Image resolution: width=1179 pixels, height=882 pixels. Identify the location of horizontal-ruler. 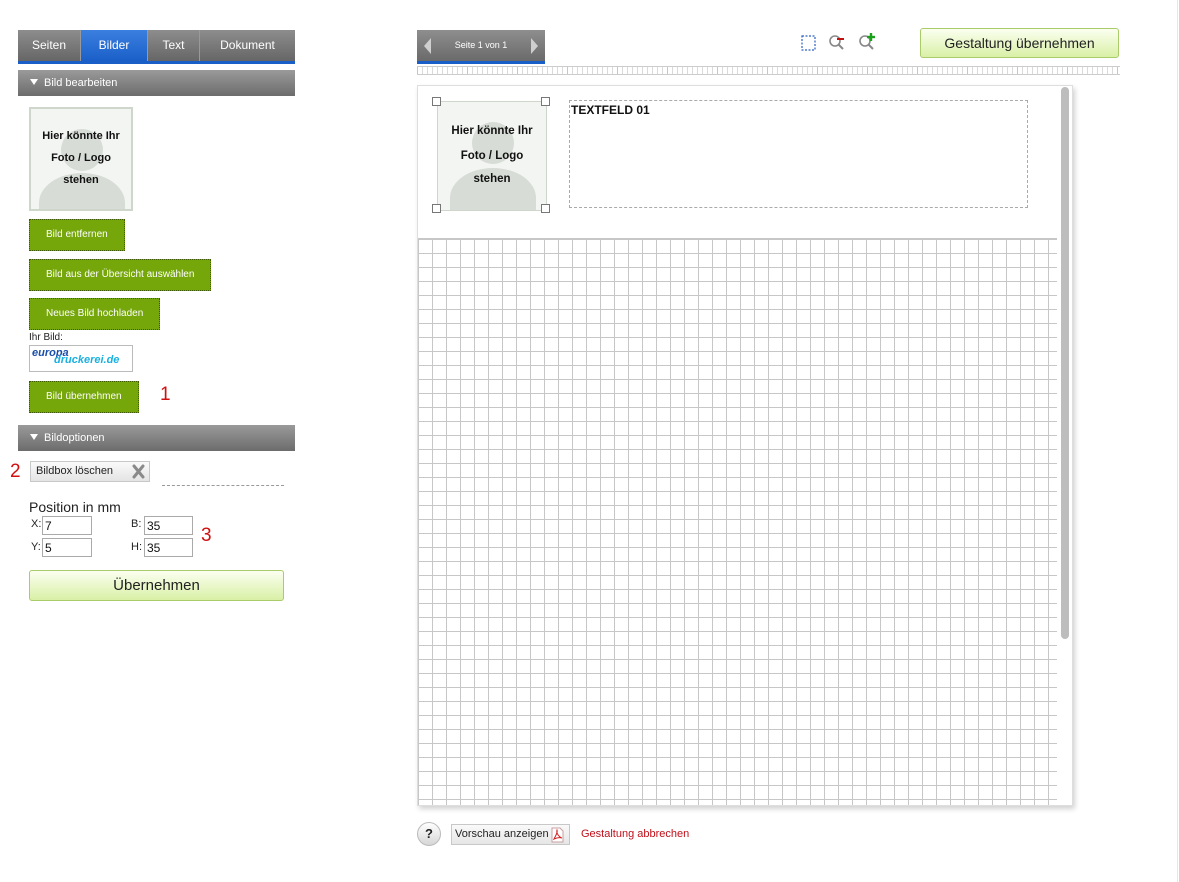
(768, 70).